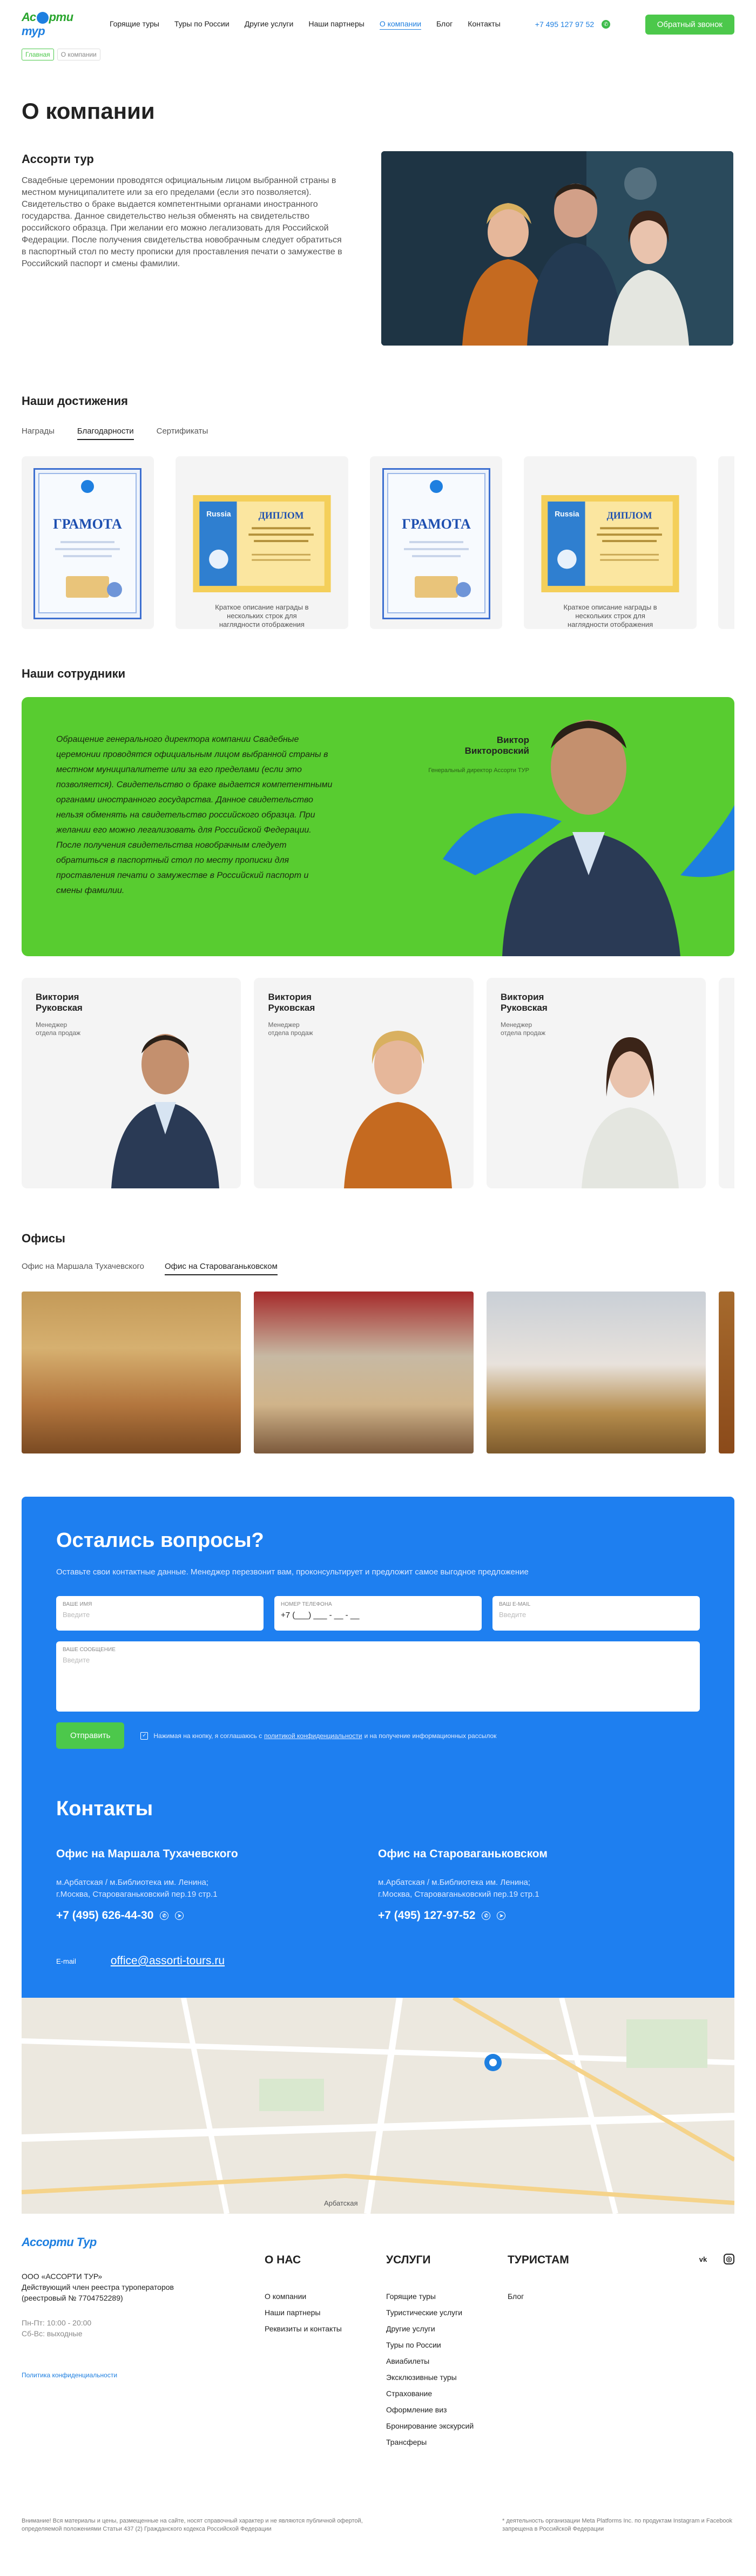 The image size is (756, 2576). I want to click on footer-link: Авиабилеты, so click(447, 2361).